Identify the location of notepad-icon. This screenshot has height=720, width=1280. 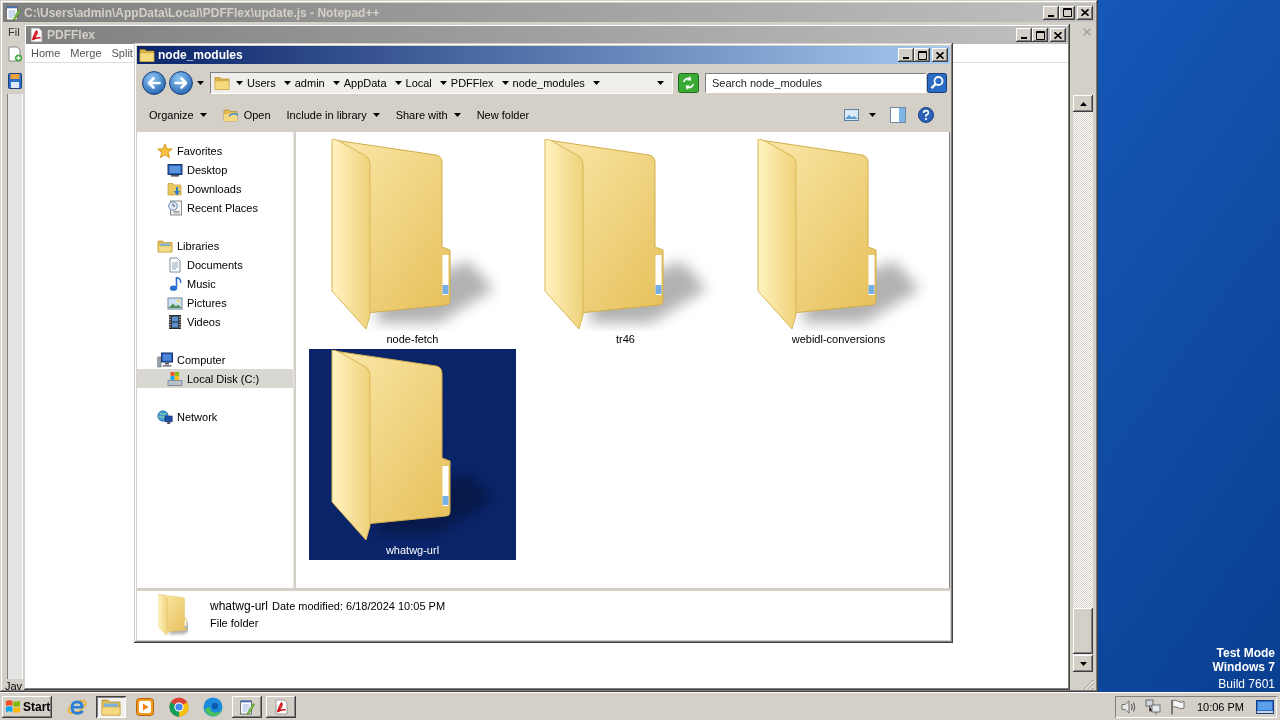
(13, 12).